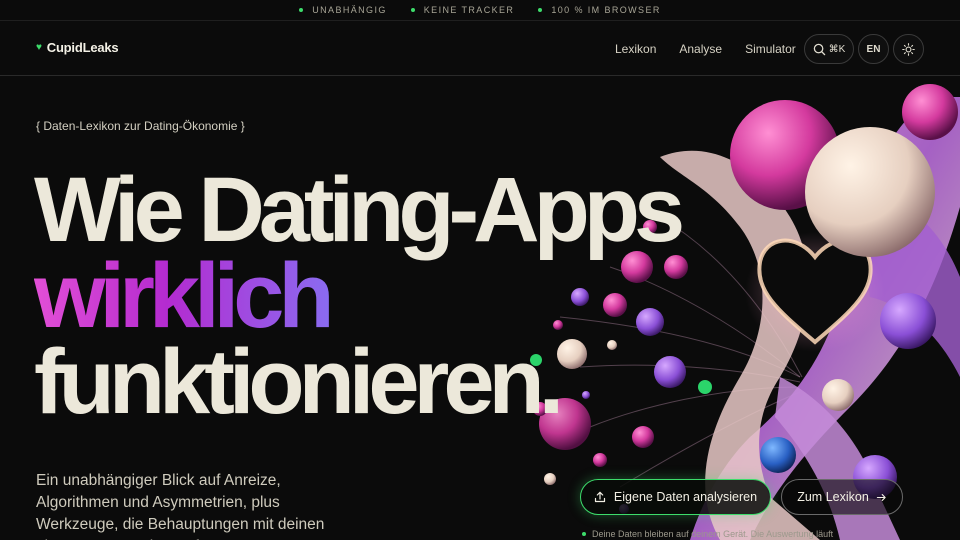 The image size is (960, 540). Describe the element at coordinates (140, 126) in the screenshot. I see `hero-eyebrow: { Daten-Lexikon zur Dating-Ökonomie }` at that location.